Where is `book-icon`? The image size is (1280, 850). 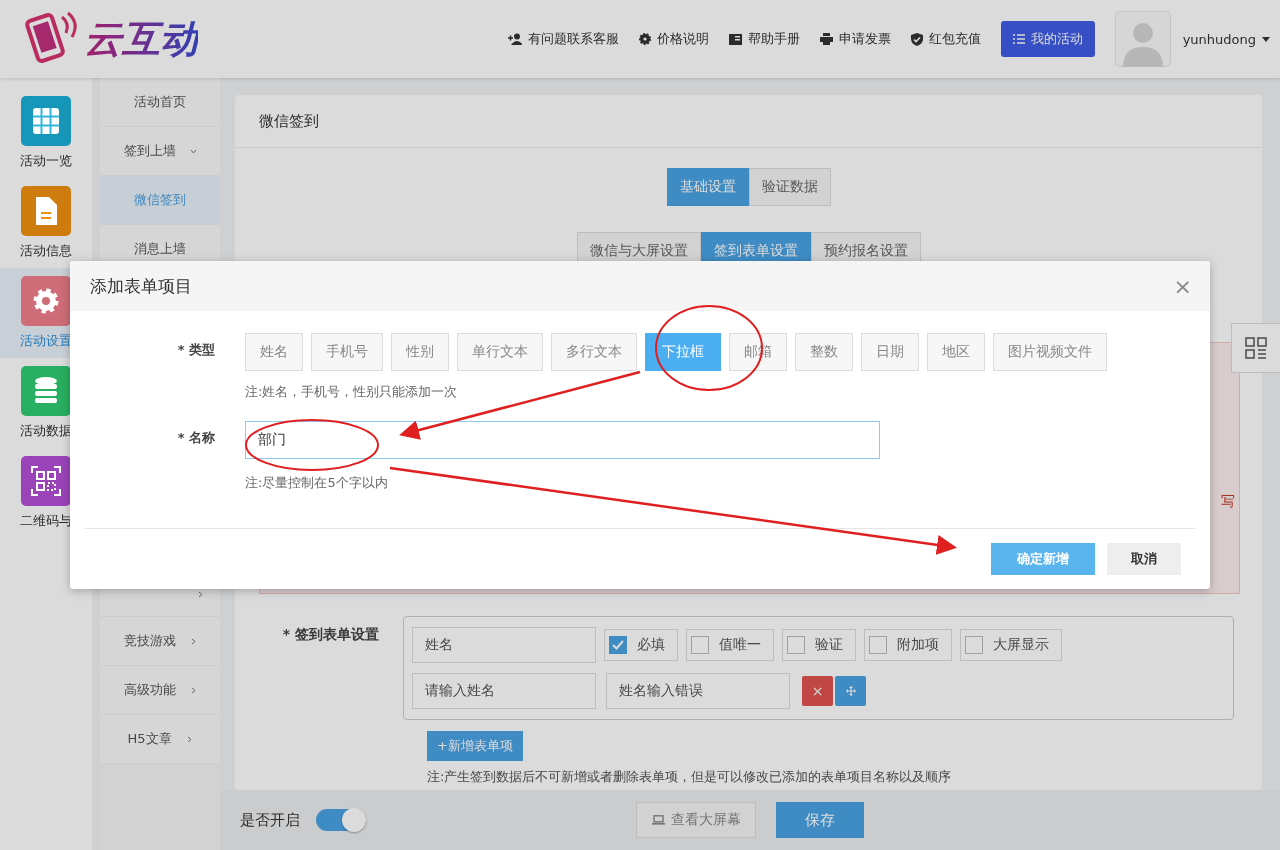 book-icon is located at coordinates (735, 39).